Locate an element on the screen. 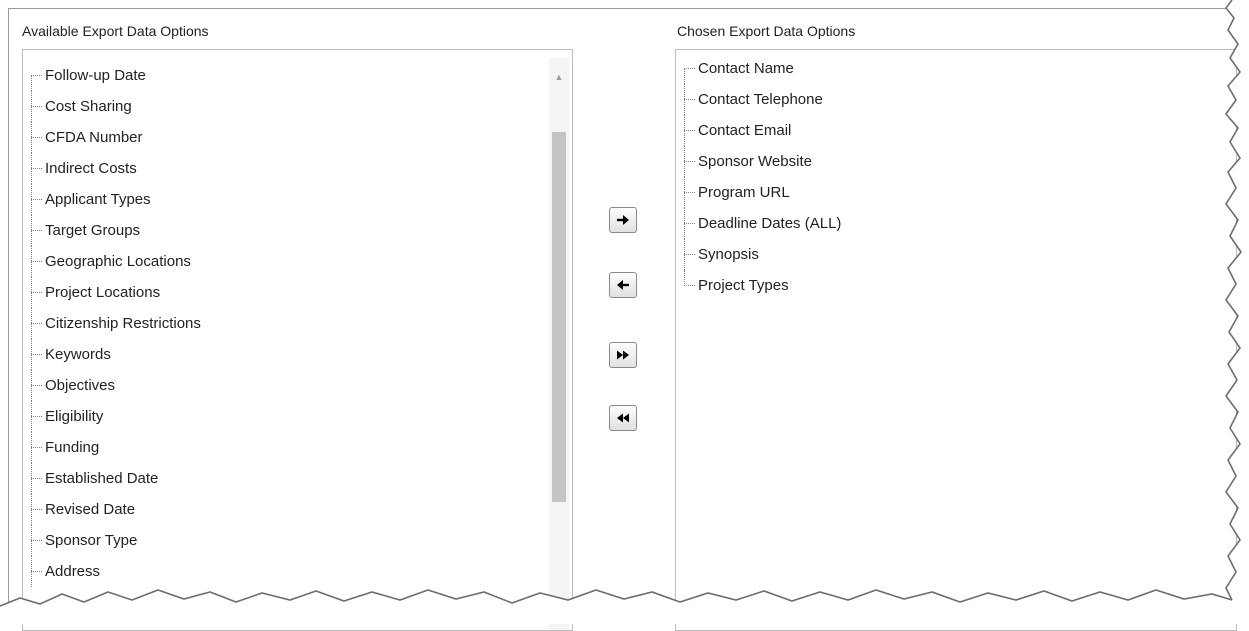  double-arrow-right-icon is located at coordinates (623, 355).